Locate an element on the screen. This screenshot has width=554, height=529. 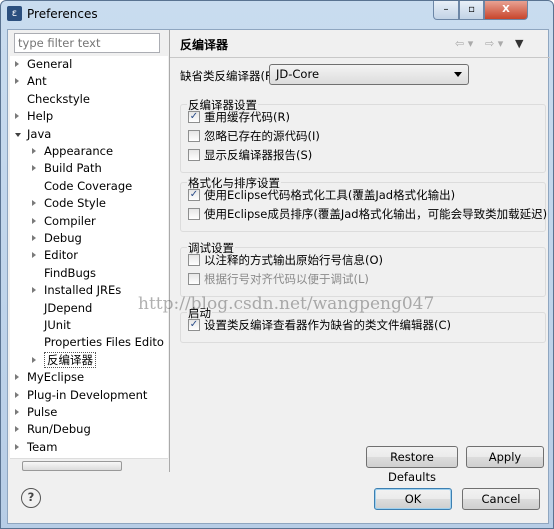
tree-item: MyEclipse is located at coordinates (49, 377).